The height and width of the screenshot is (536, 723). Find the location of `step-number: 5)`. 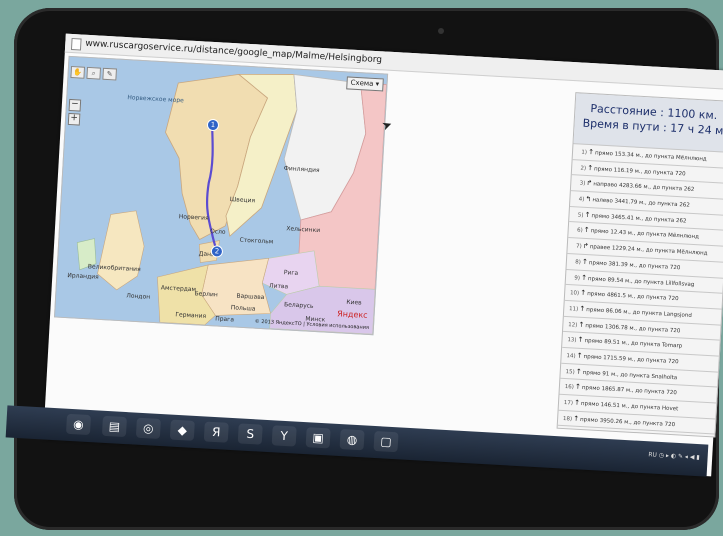

step-number: 5) is located at coordinates (580, 215).